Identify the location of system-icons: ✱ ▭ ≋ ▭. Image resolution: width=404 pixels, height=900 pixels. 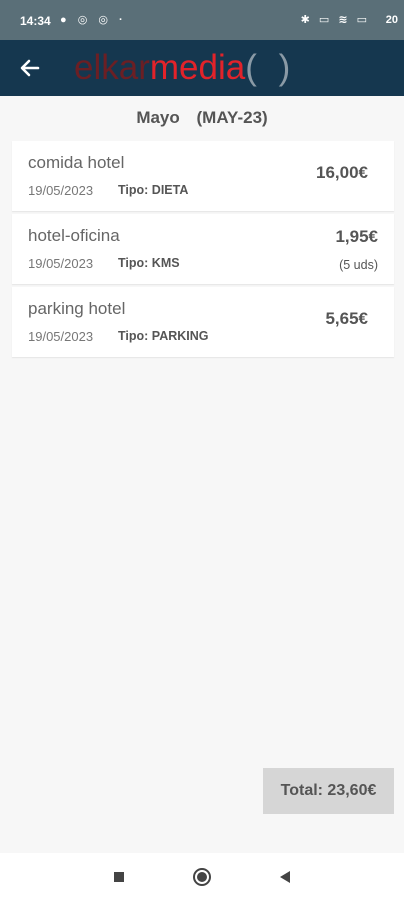
(335, 20).